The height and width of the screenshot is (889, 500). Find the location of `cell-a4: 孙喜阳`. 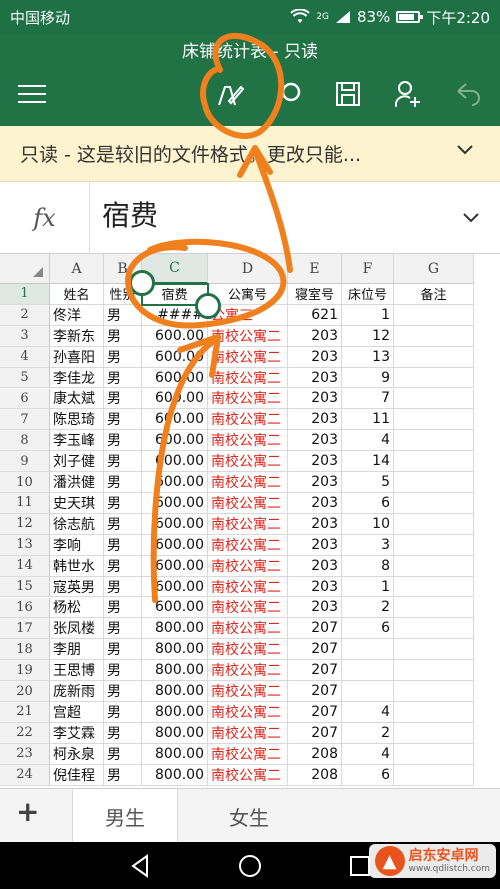

cell-a4: 孙喜阳 is located at coordinates (77, 357).